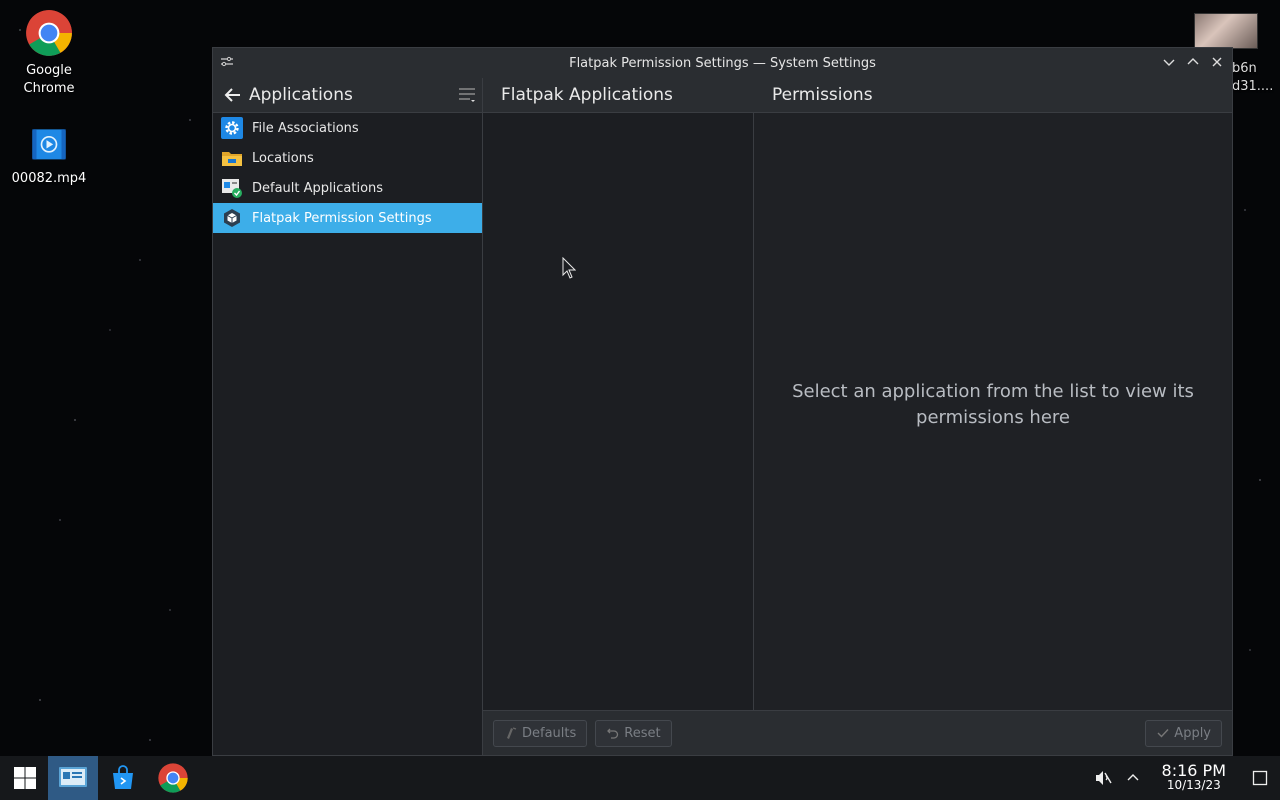 This screenshot has width=1280, height=800. What do you see at coordinates (857, 732) in the screenshot?
I see `settings-footer: Defaults Reset Apply` at bounding box center [857, 732].